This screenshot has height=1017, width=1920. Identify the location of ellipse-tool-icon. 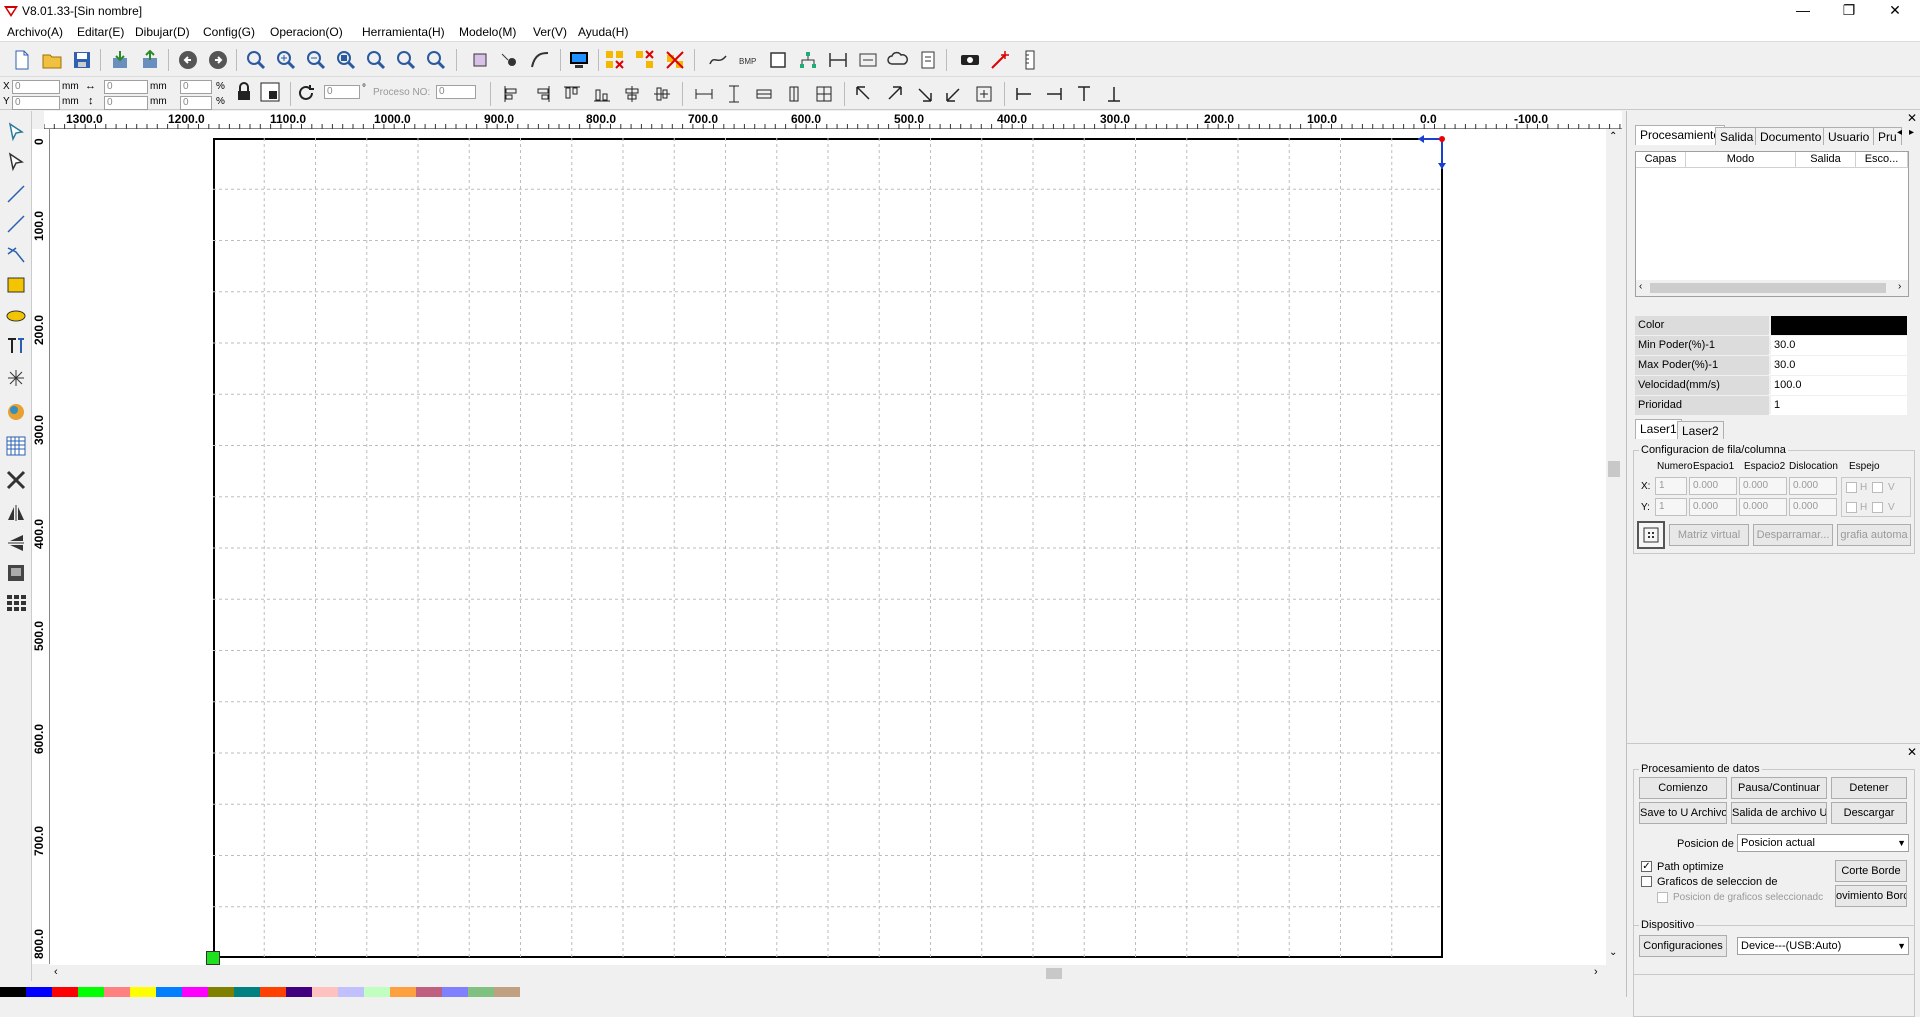
(16, 316).